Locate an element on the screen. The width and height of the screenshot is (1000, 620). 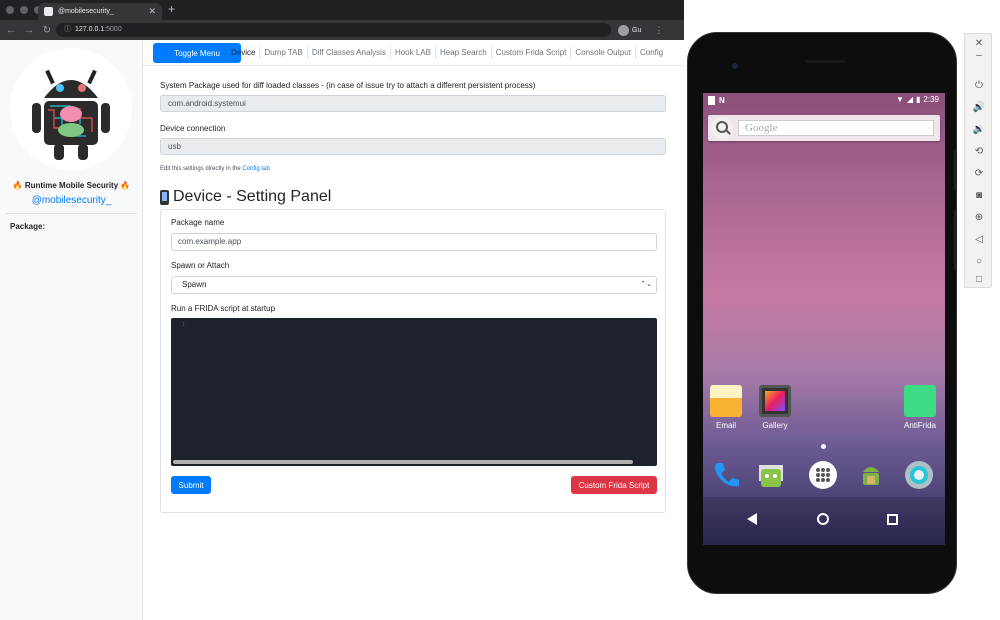
sidebar-divider is located at coordinates (71, 213).